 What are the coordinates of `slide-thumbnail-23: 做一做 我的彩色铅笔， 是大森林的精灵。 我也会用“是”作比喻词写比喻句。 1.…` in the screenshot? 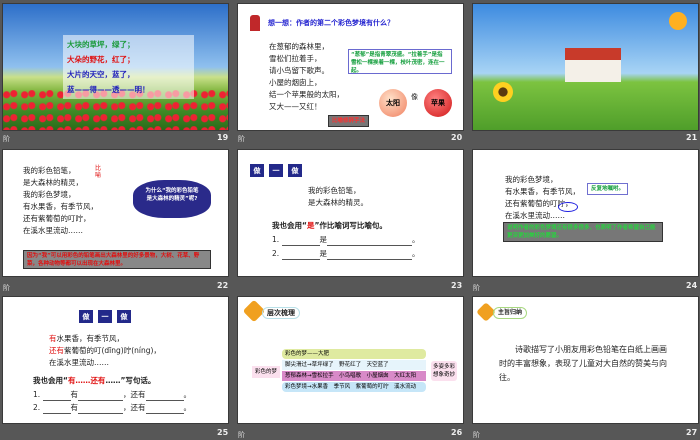 It's located at (350, 213).